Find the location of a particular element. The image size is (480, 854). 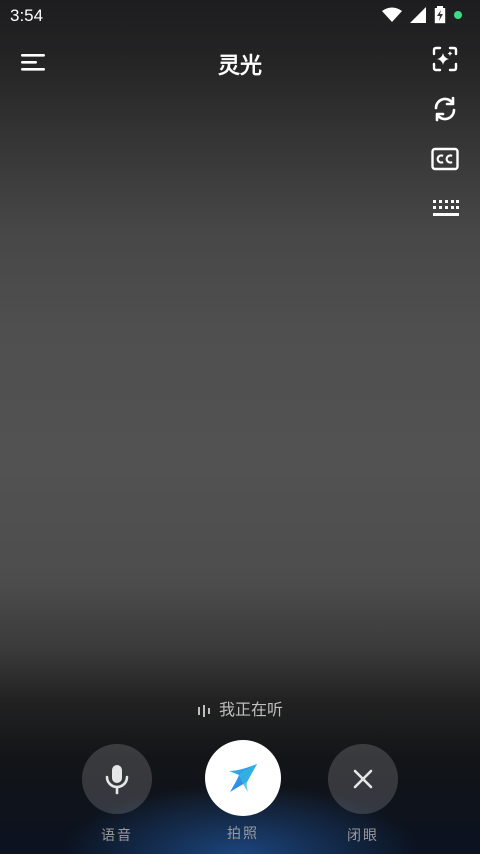

close-label: 闭眼 is located at coordinates (363, 836).